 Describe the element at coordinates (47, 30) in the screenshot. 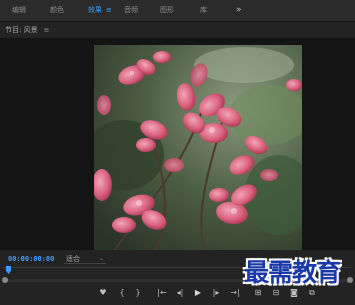

I see `panel-menu-icon: ≡` at that location.